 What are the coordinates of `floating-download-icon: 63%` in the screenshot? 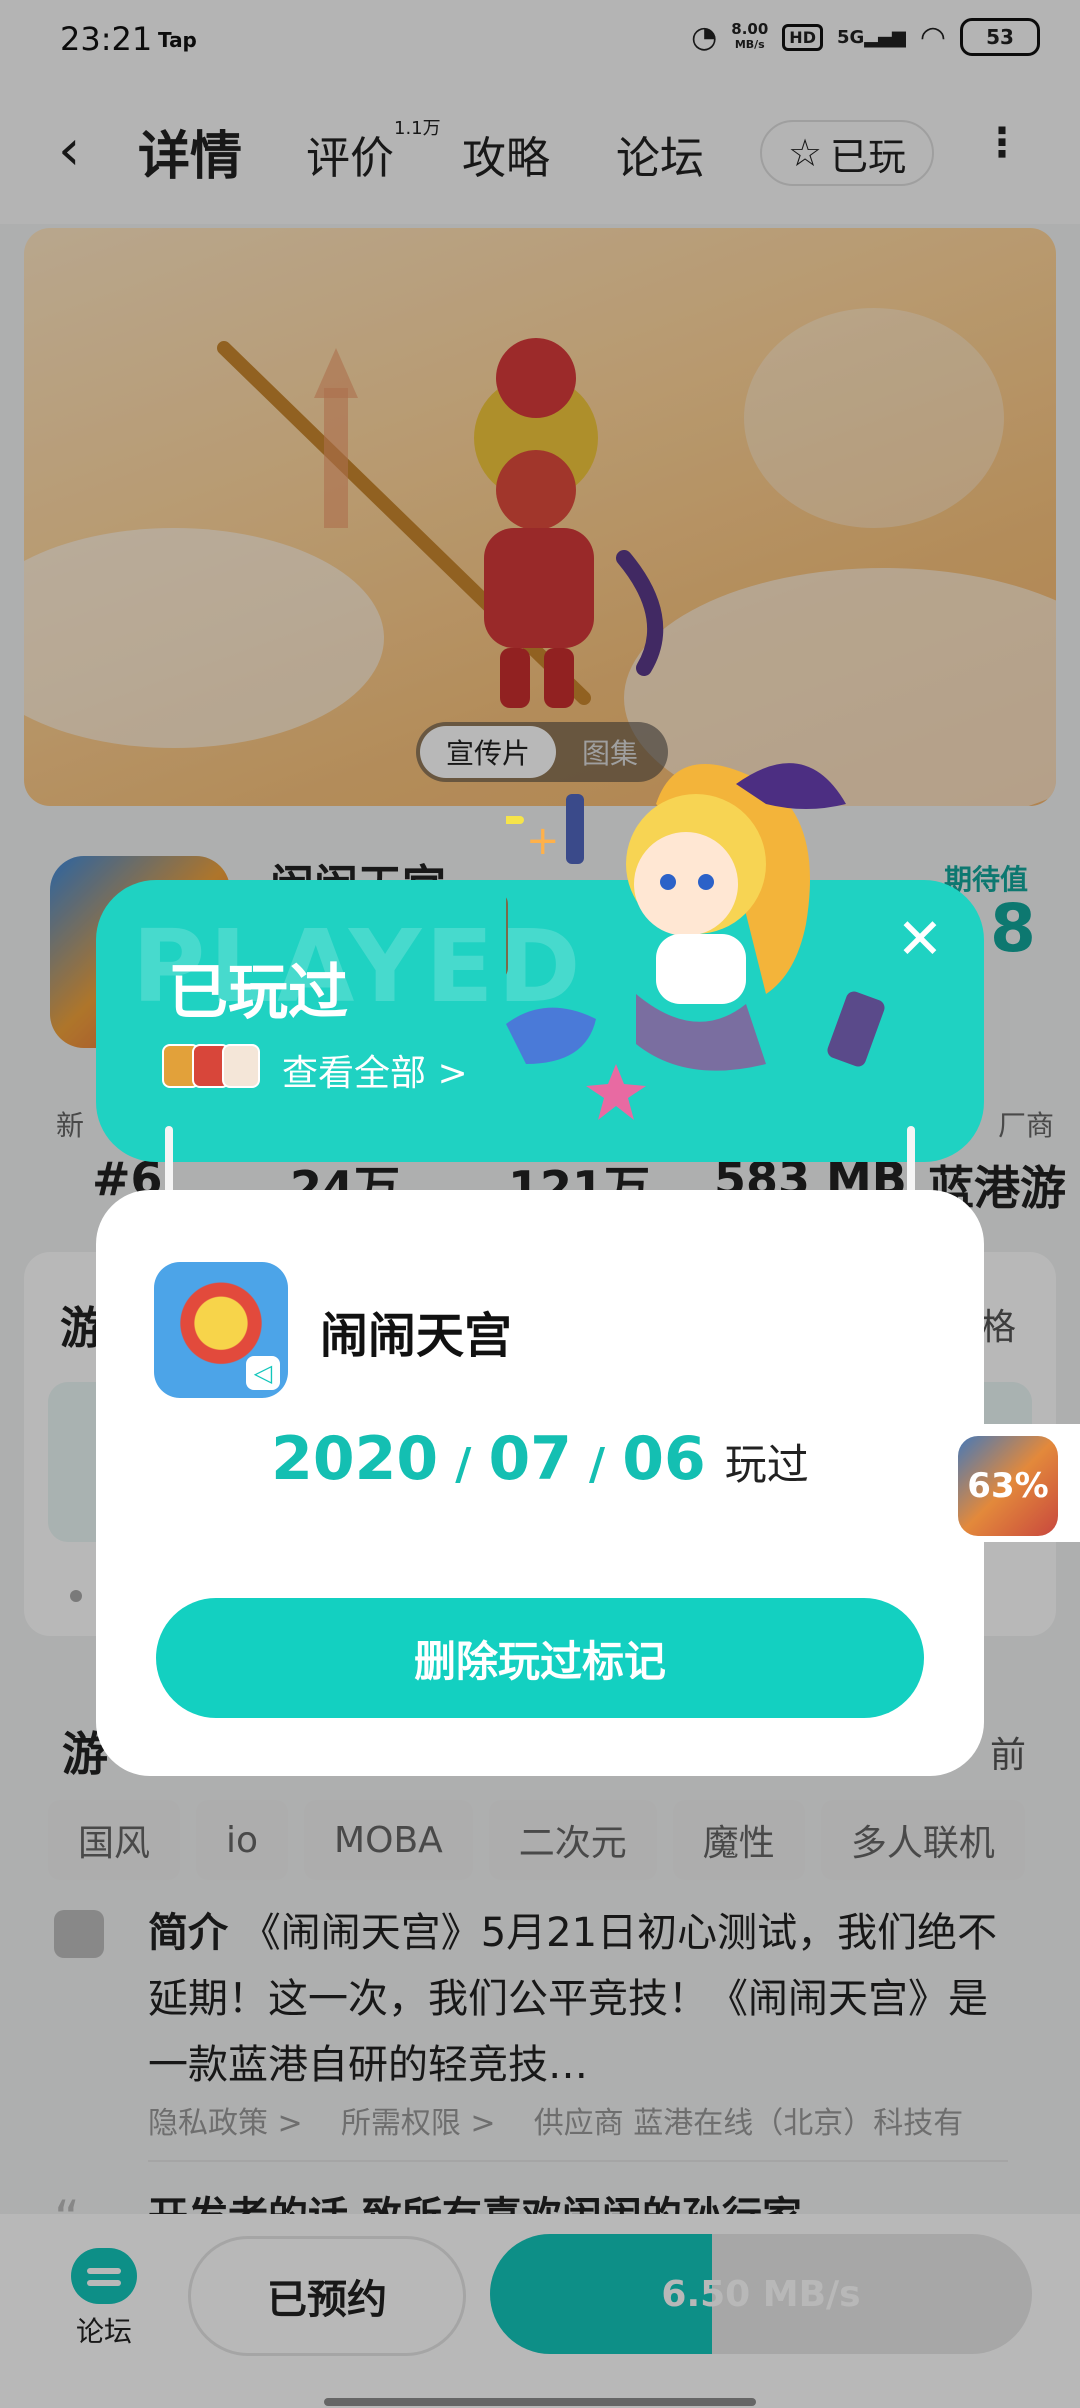 It's located at (1008, 1486).